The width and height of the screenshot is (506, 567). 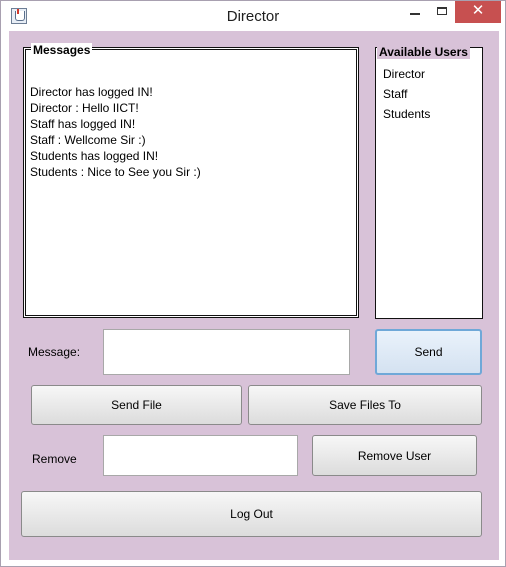 I want to click on send-file-button: Send File, so click(x=136, y=405).